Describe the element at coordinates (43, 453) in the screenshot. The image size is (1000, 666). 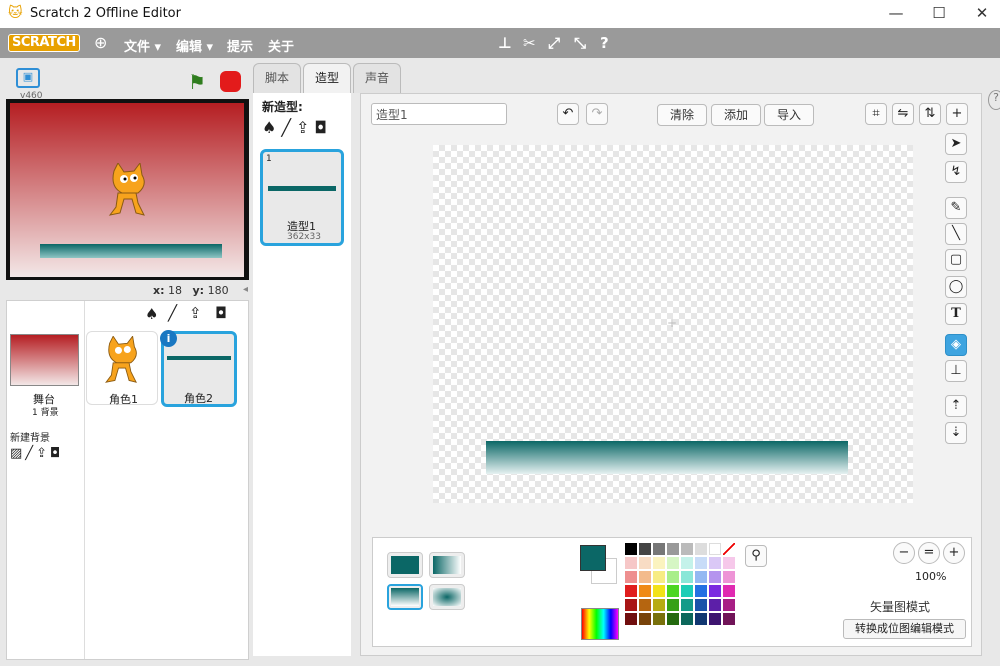
I see `upload-backdrop-icon: ⇪` at that location.